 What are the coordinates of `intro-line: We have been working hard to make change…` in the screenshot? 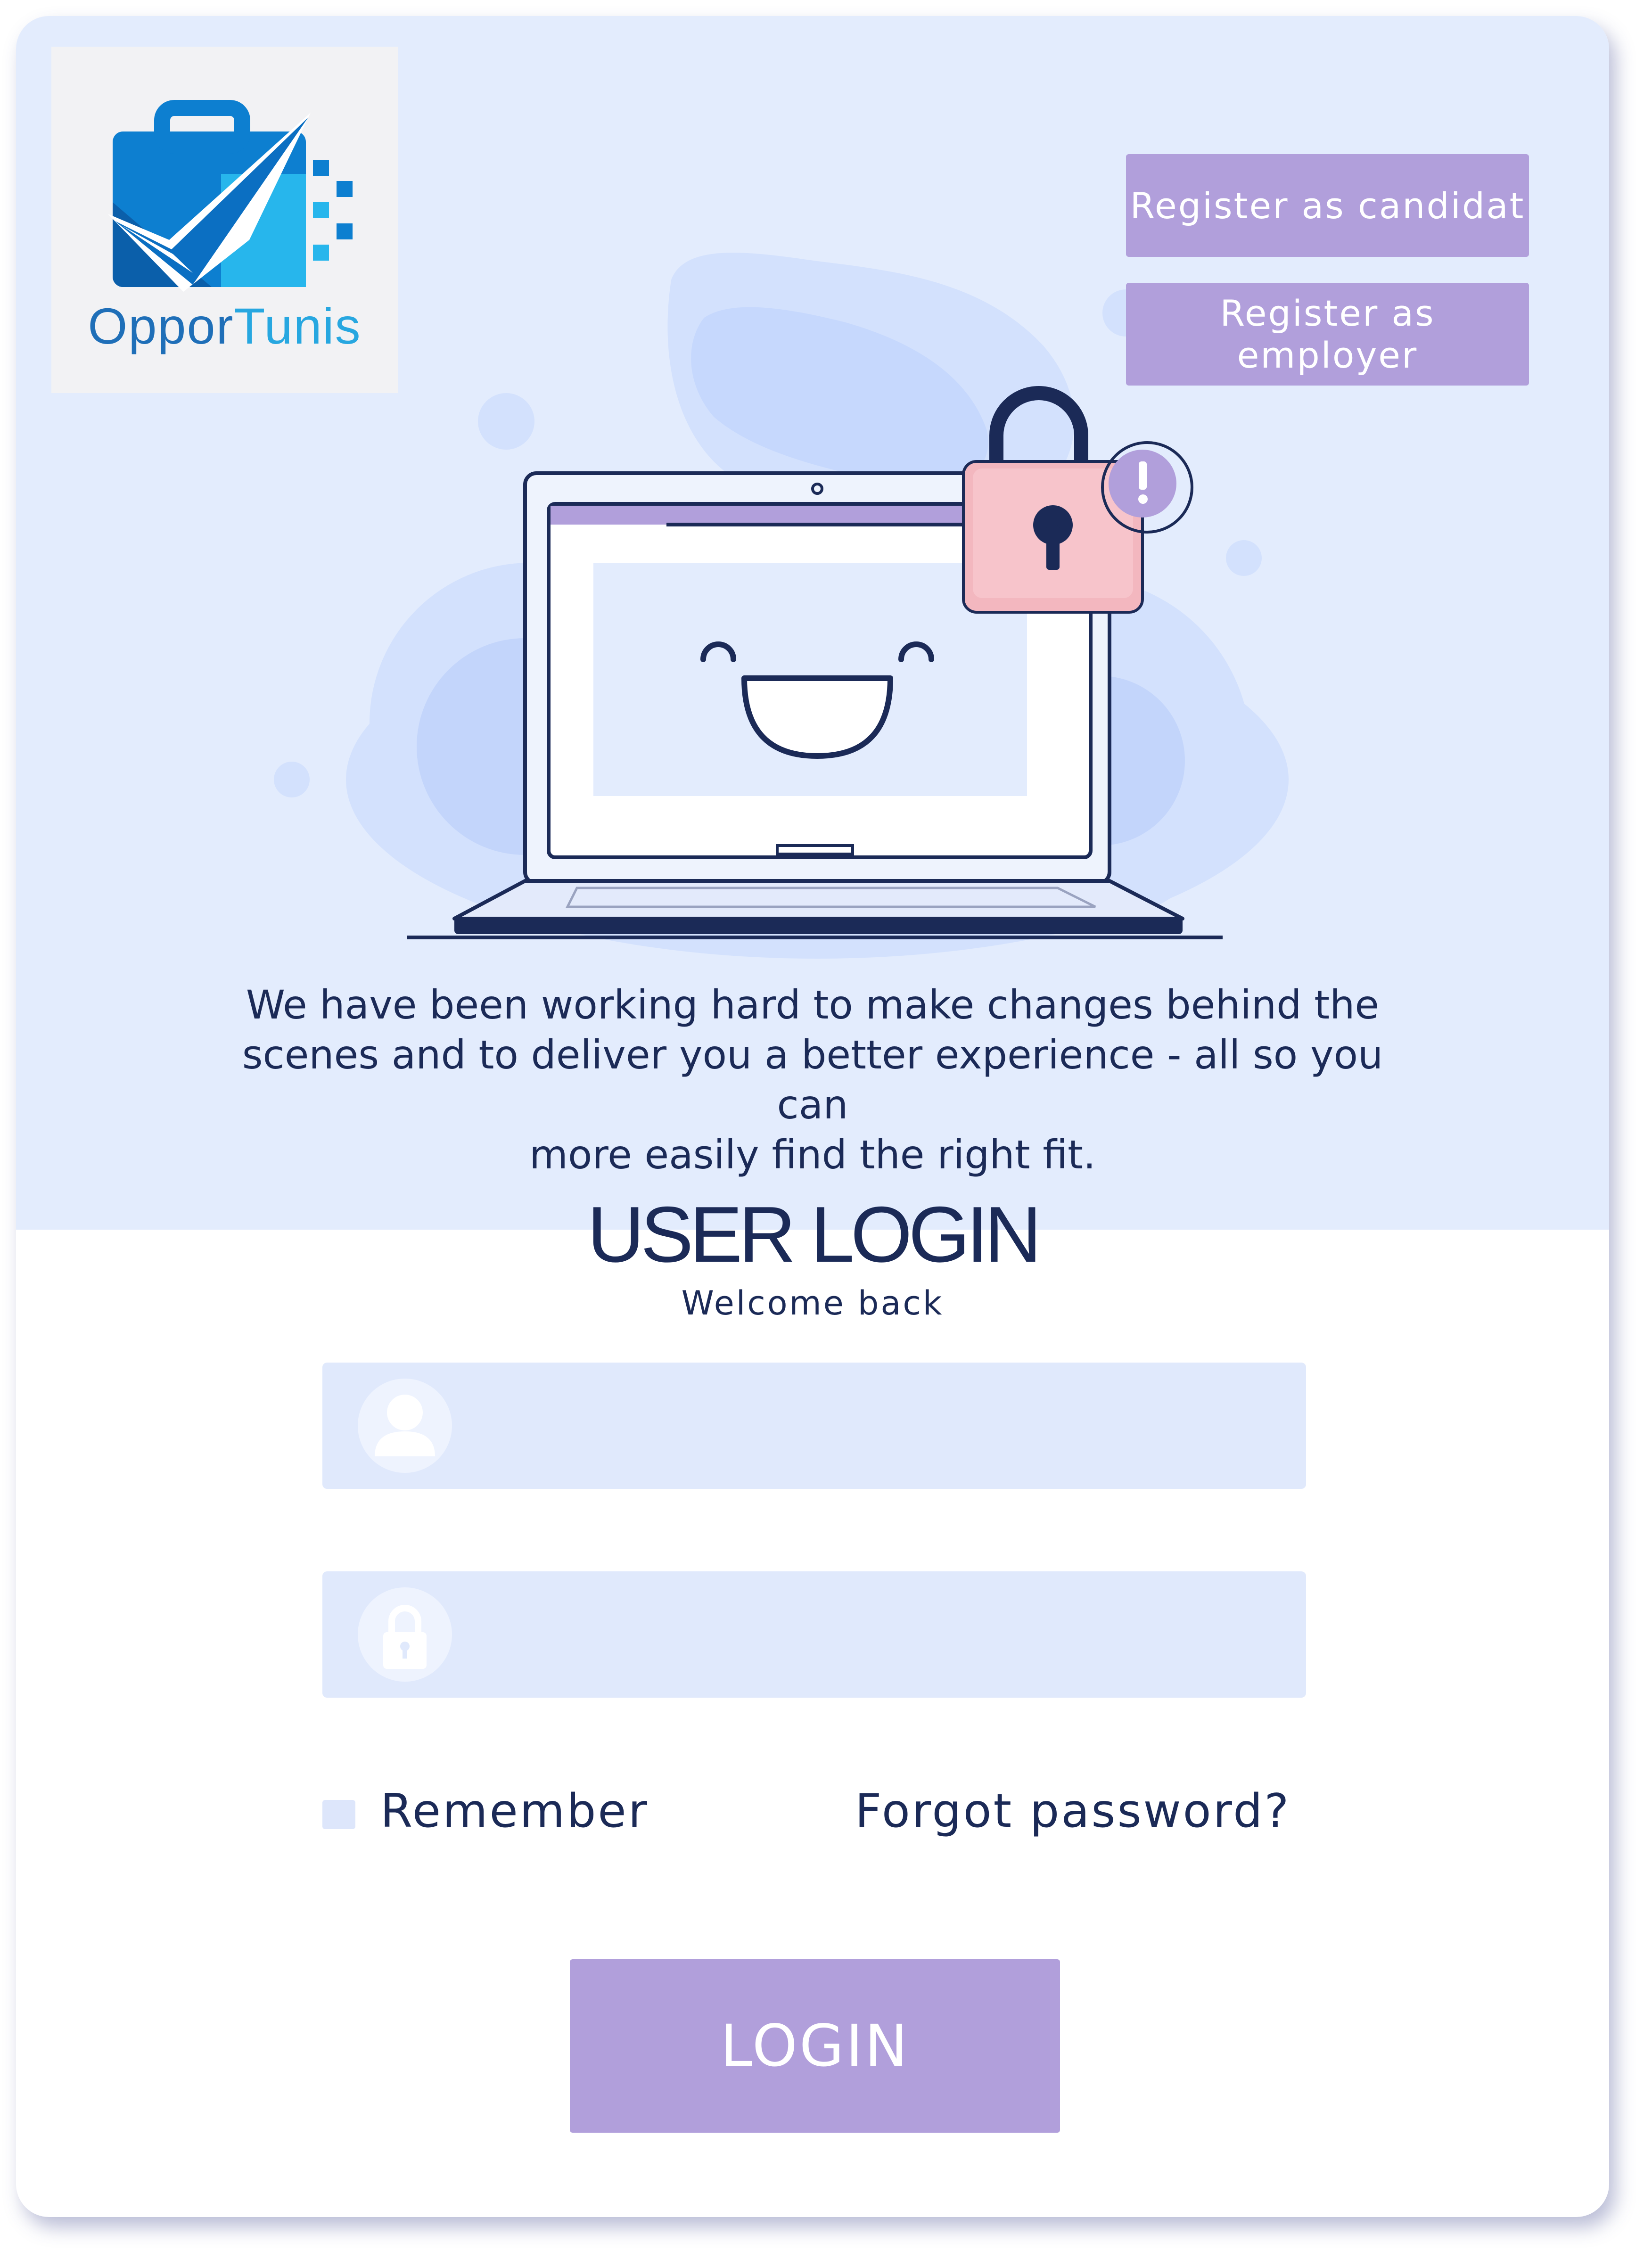 It's located at (813, 1005).